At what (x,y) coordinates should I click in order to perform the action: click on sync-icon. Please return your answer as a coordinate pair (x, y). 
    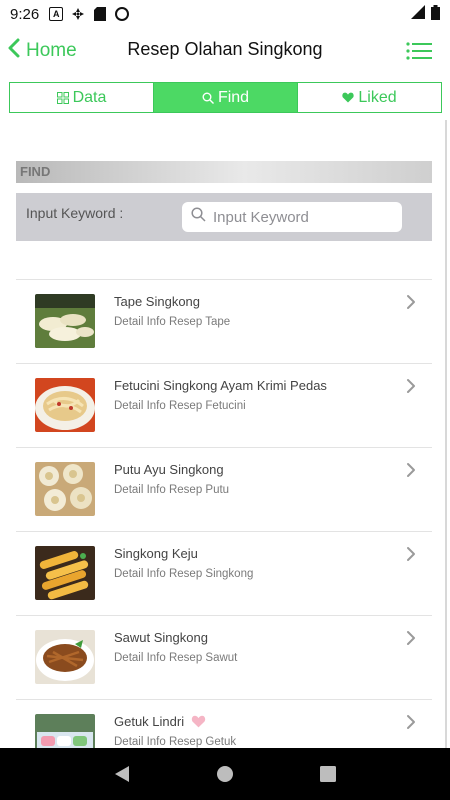
    Looking at the image, I should click on (122, 14).